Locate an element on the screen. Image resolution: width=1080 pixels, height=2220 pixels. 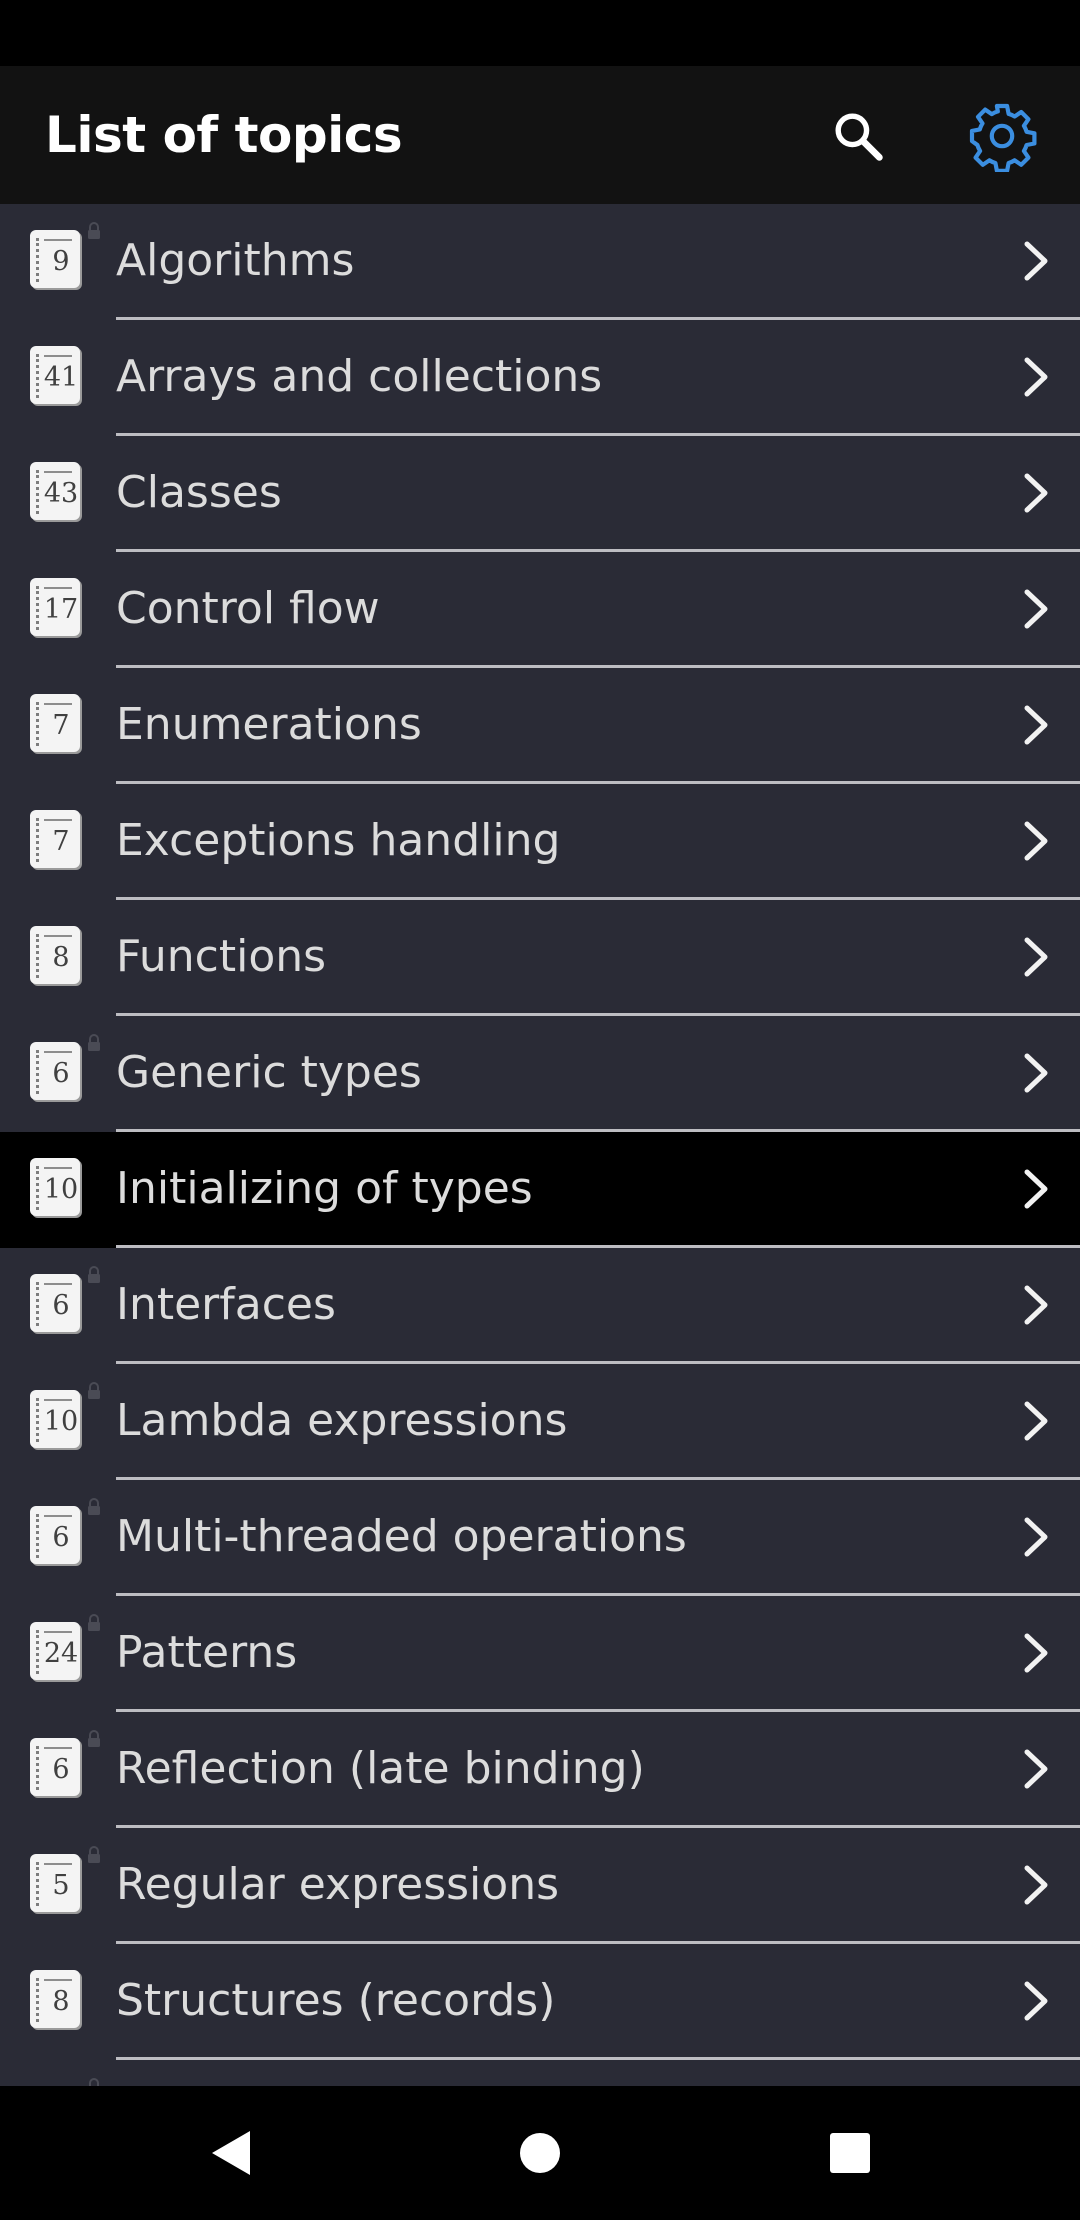
topic-row: 8 Functions is located at coordinates (540, 958).